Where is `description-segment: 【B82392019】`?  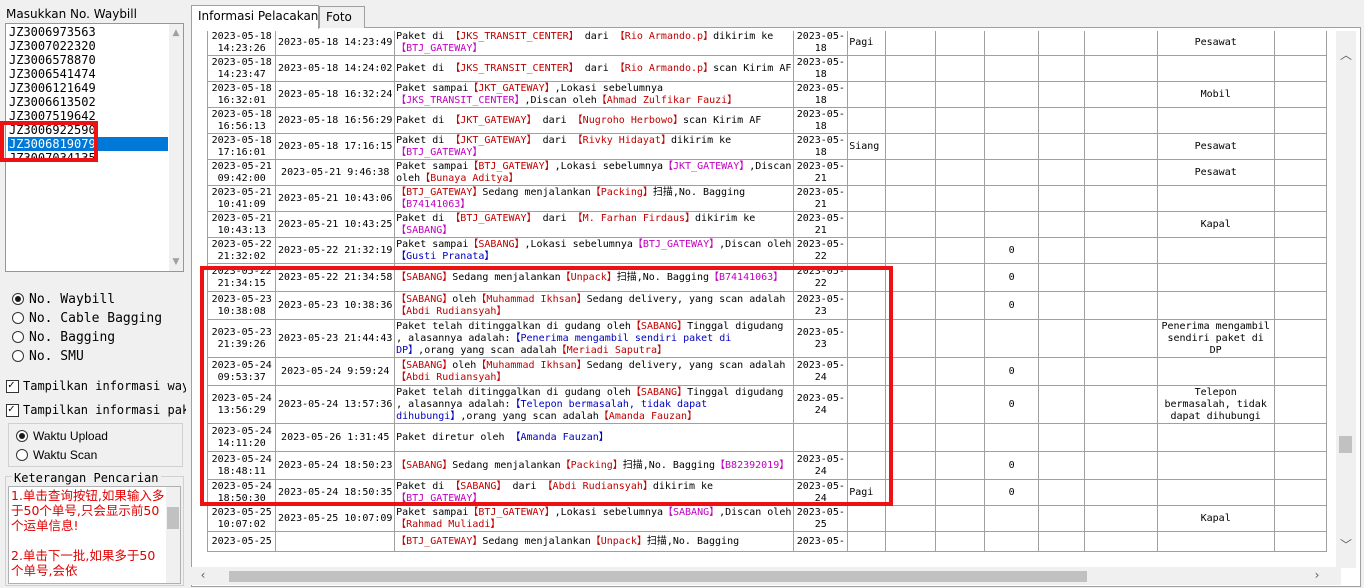
description-segment: 【B82392019】 is located at coordinates (752, 465).